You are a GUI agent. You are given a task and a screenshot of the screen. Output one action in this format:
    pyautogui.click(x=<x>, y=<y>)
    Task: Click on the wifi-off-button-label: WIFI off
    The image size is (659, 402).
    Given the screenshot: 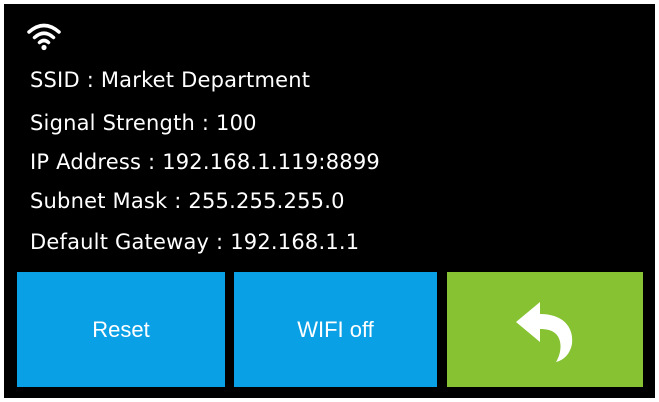 What is the action you would take?
    pyautogui.click(x=335, y=329)
    